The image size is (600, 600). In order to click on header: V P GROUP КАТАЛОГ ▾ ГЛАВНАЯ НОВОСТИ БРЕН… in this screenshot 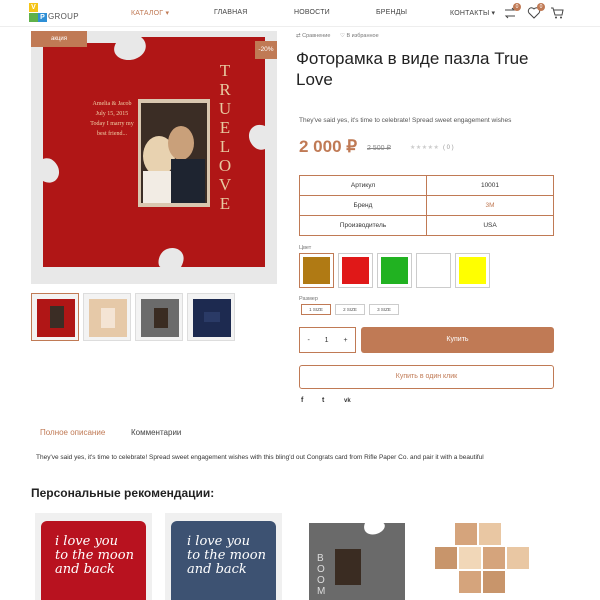, I will do `click(300, 13)`.